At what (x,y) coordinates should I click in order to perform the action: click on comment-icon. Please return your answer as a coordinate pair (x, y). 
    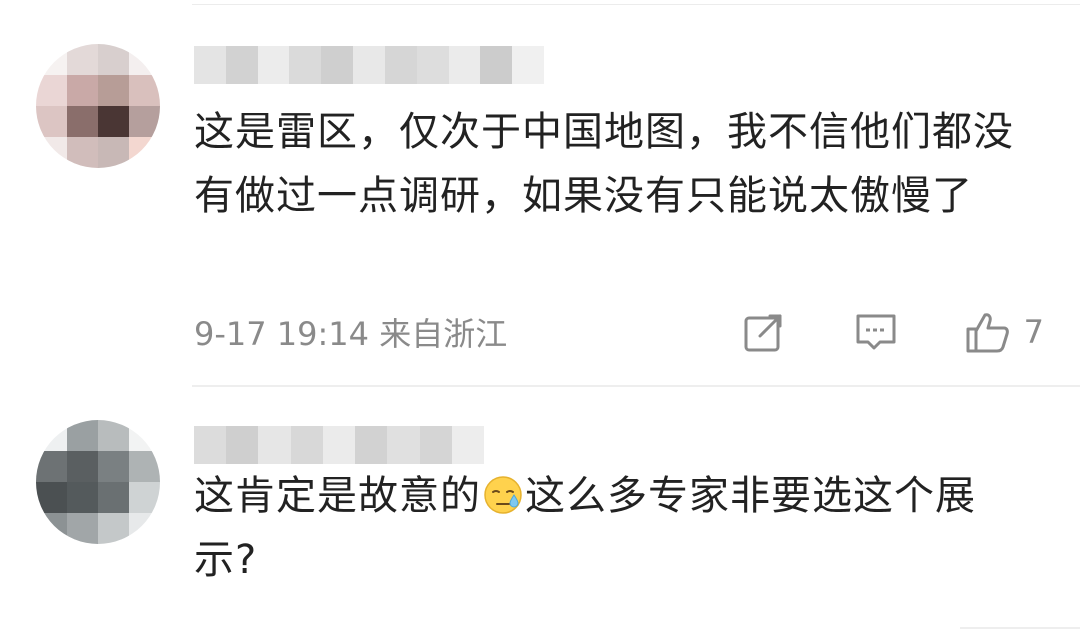
    Looking at the image, I should click on (876, 332).